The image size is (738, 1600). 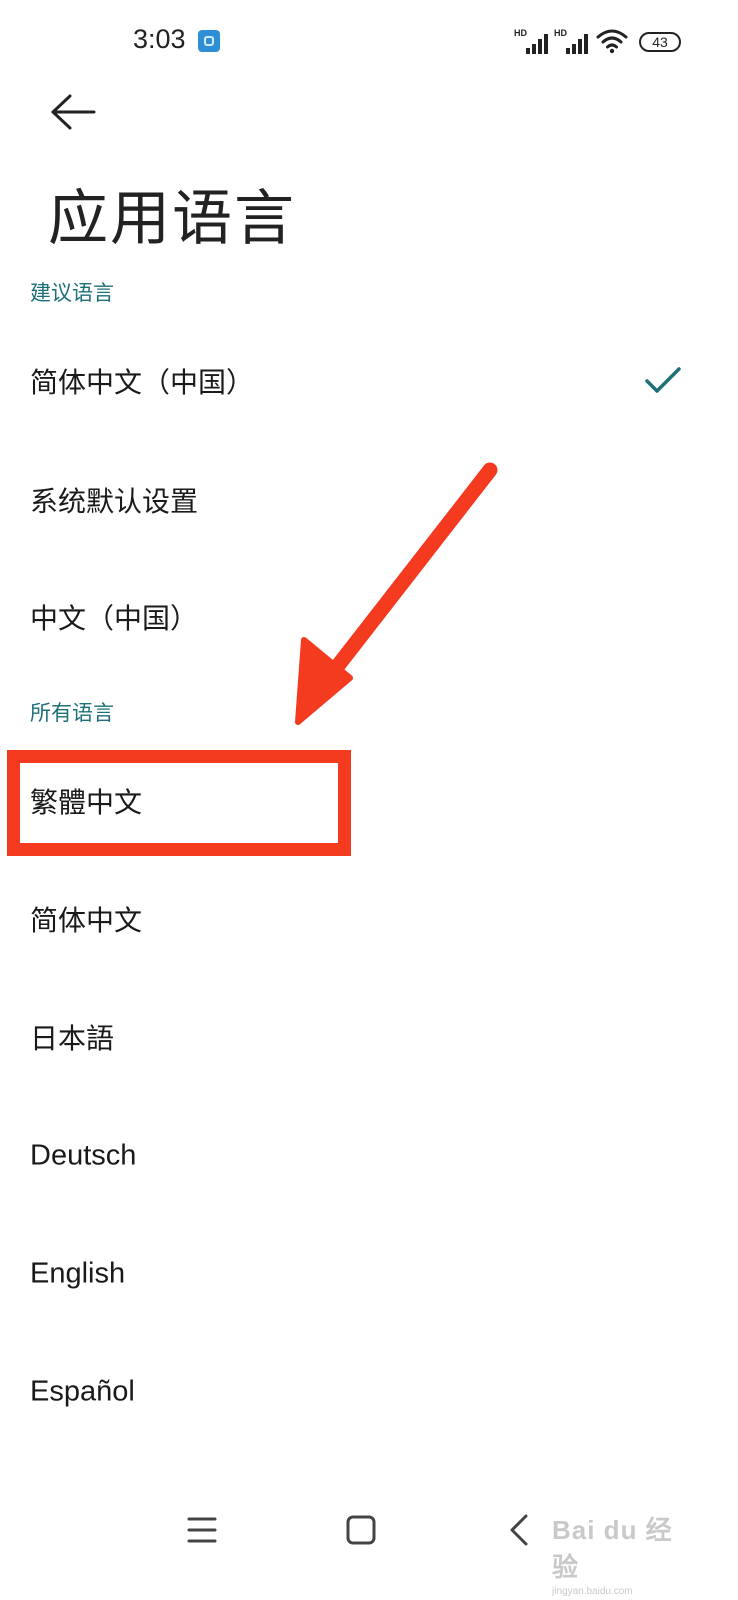 I want to click on watermark-sub: jingyan.baidu.com, so click(x=592, y=1591).